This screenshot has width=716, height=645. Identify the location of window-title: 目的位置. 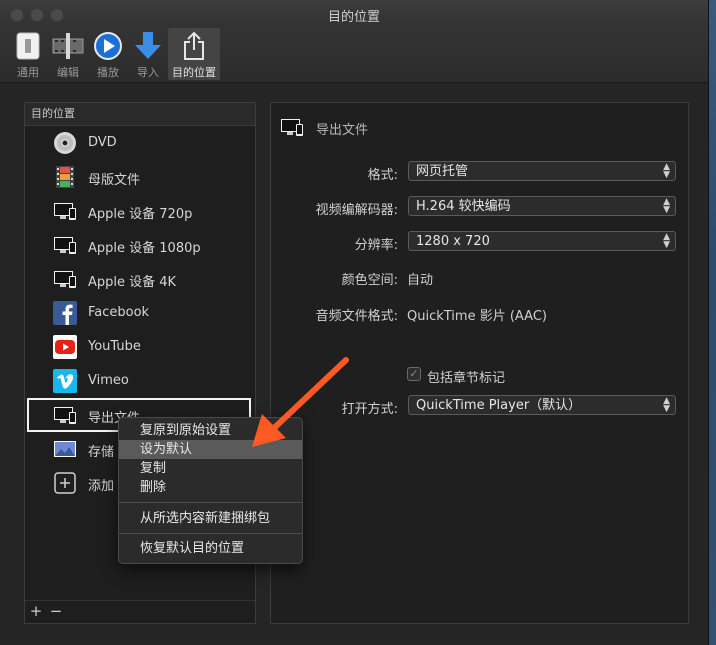
(353, 17).